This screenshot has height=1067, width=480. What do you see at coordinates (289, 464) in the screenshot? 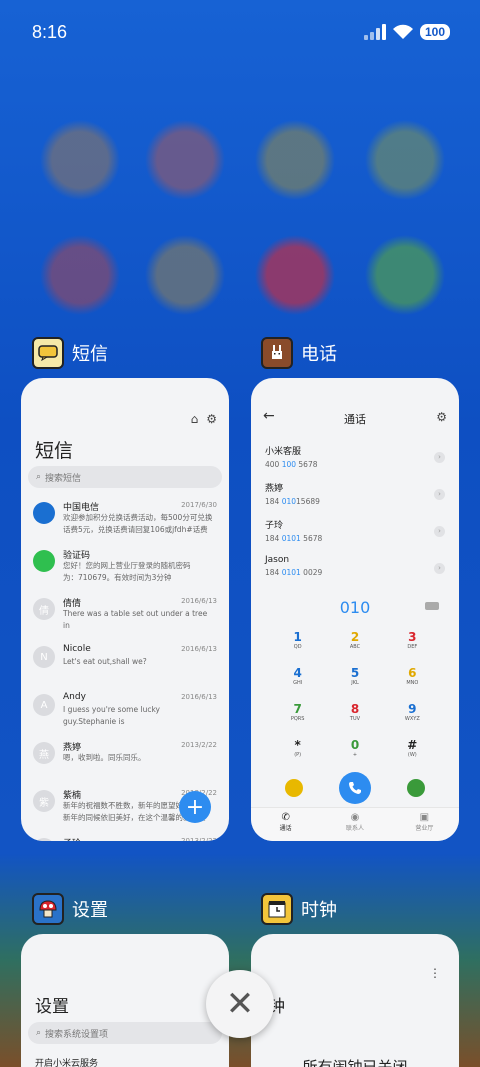
I see `number-segment: 100` at bounding box center [289, 464].